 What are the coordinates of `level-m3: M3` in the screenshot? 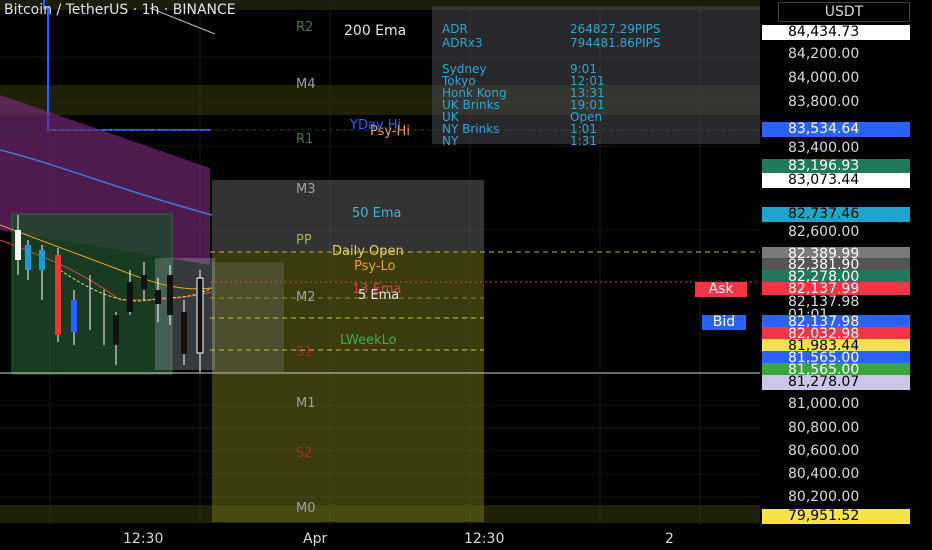 It's located at (306, 189).